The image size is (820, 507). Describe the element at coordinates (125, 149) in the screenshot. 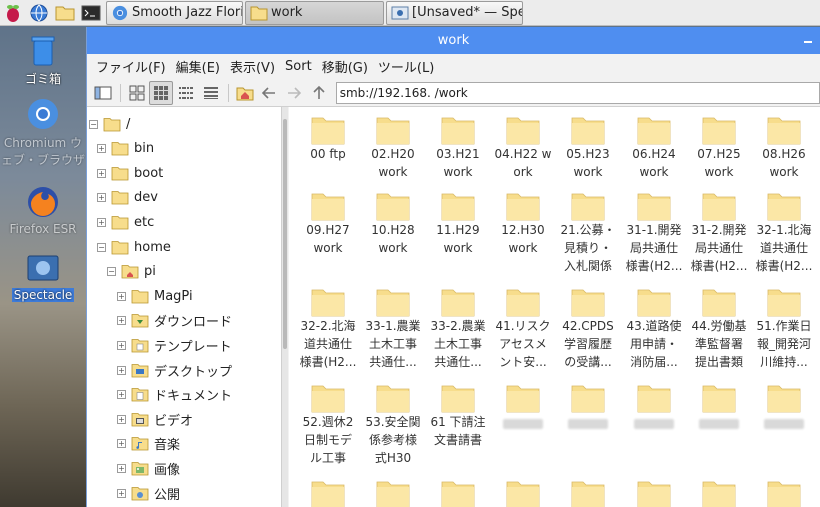

I see `tree-item: + bin` at that location.